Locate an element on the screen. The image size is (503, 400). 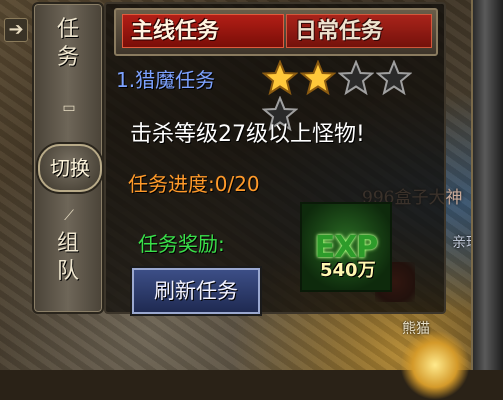
right-hud-frame is located at coordinates (487, 185).